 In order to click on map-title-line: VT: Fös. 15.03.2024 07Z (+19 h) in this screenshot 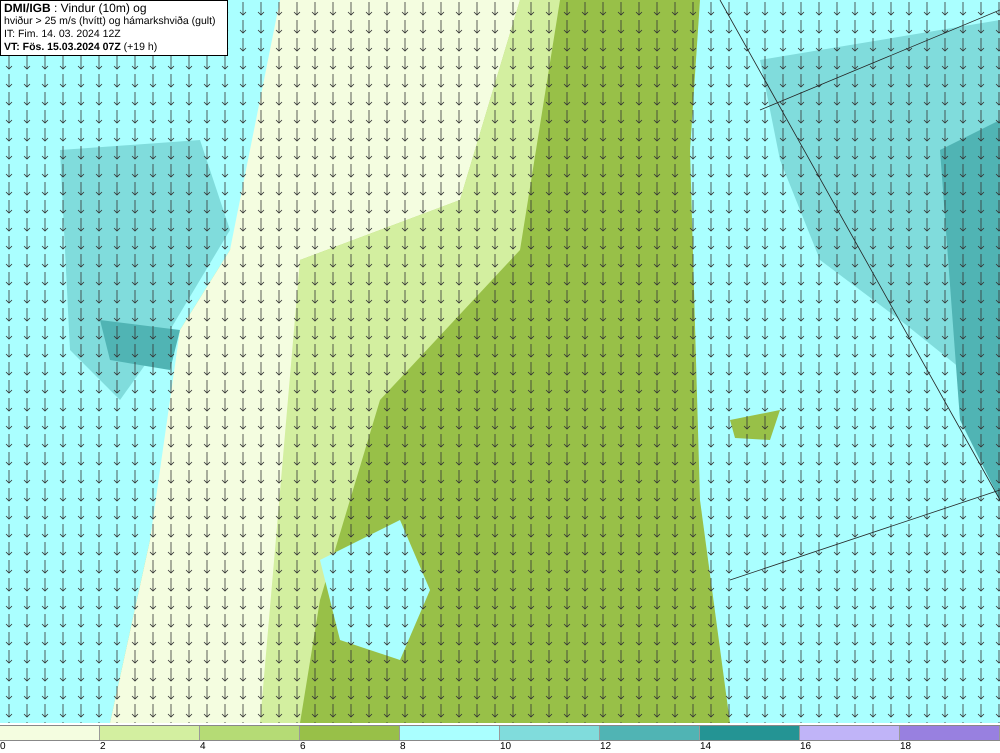, I will do `click(81, 47)`.